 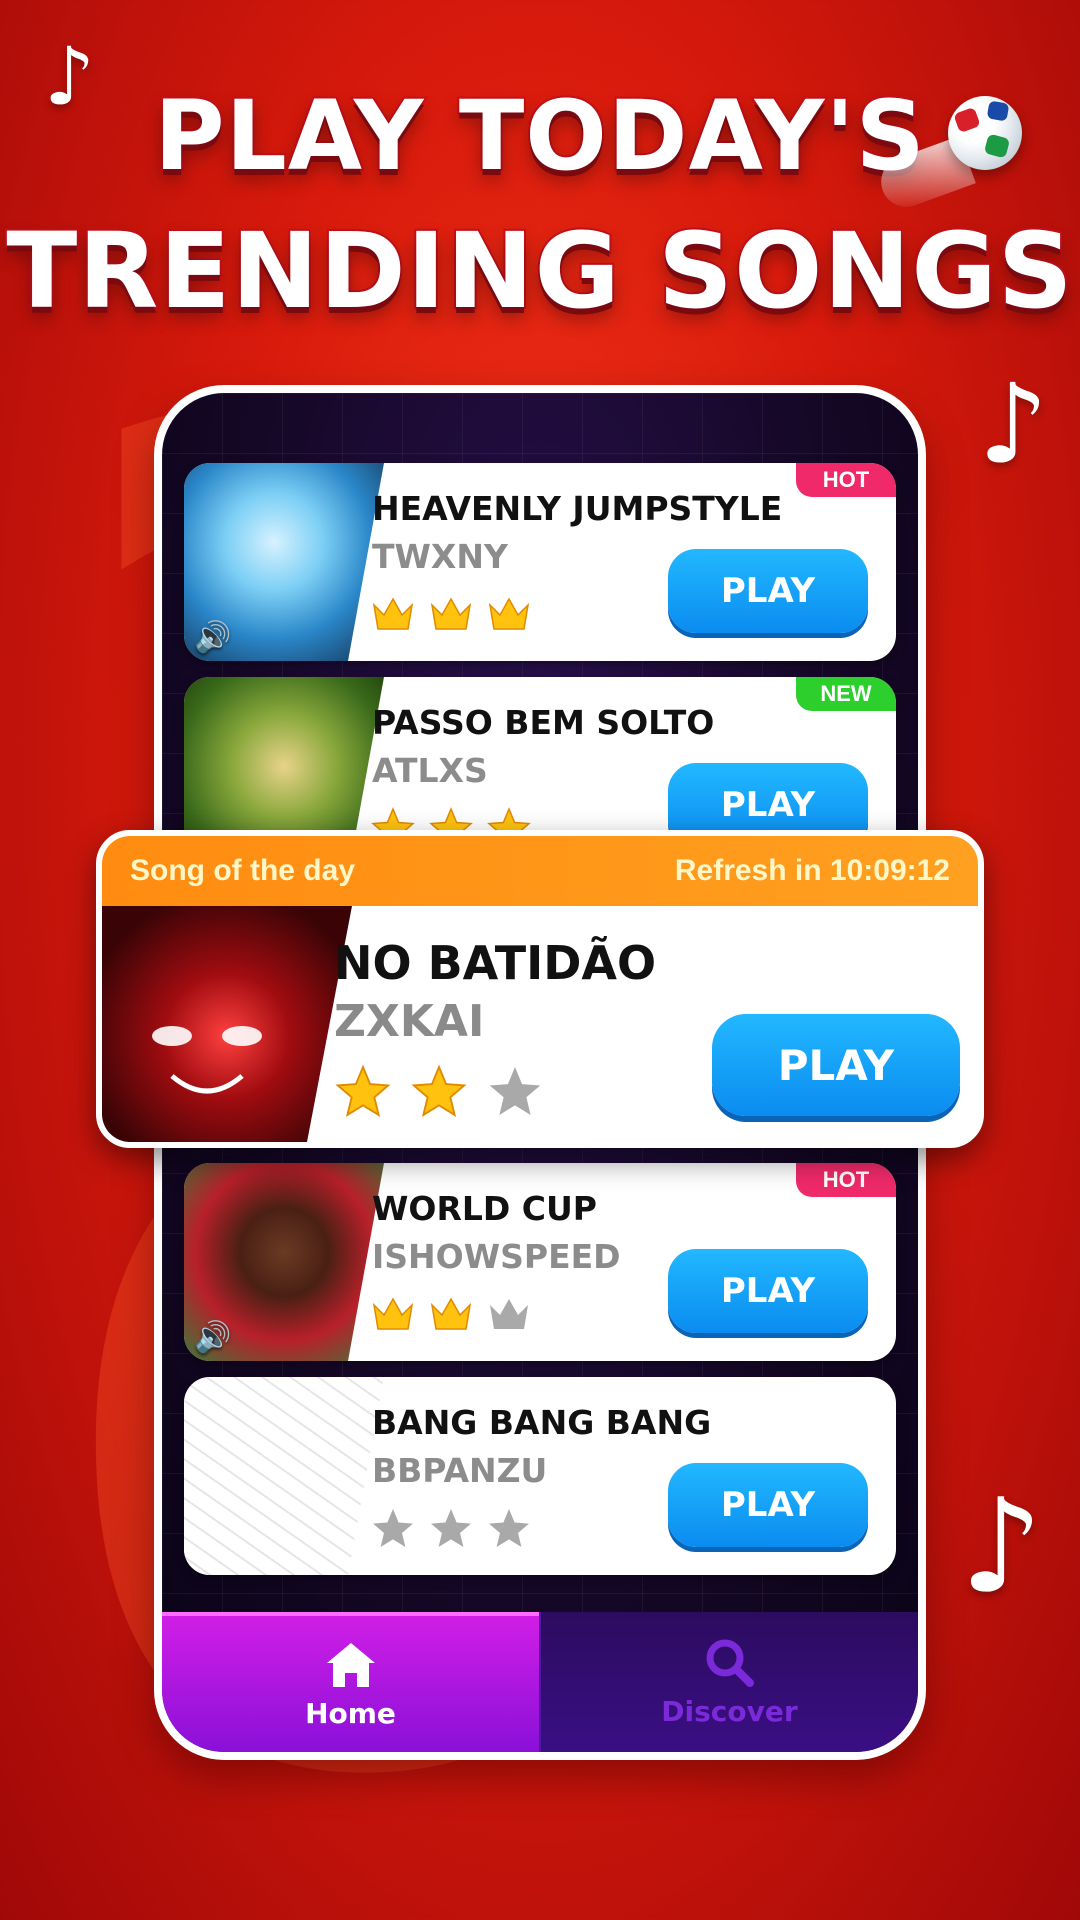 I want to click on song-title: NO BATIDÃO, so click(x=495, y=963).